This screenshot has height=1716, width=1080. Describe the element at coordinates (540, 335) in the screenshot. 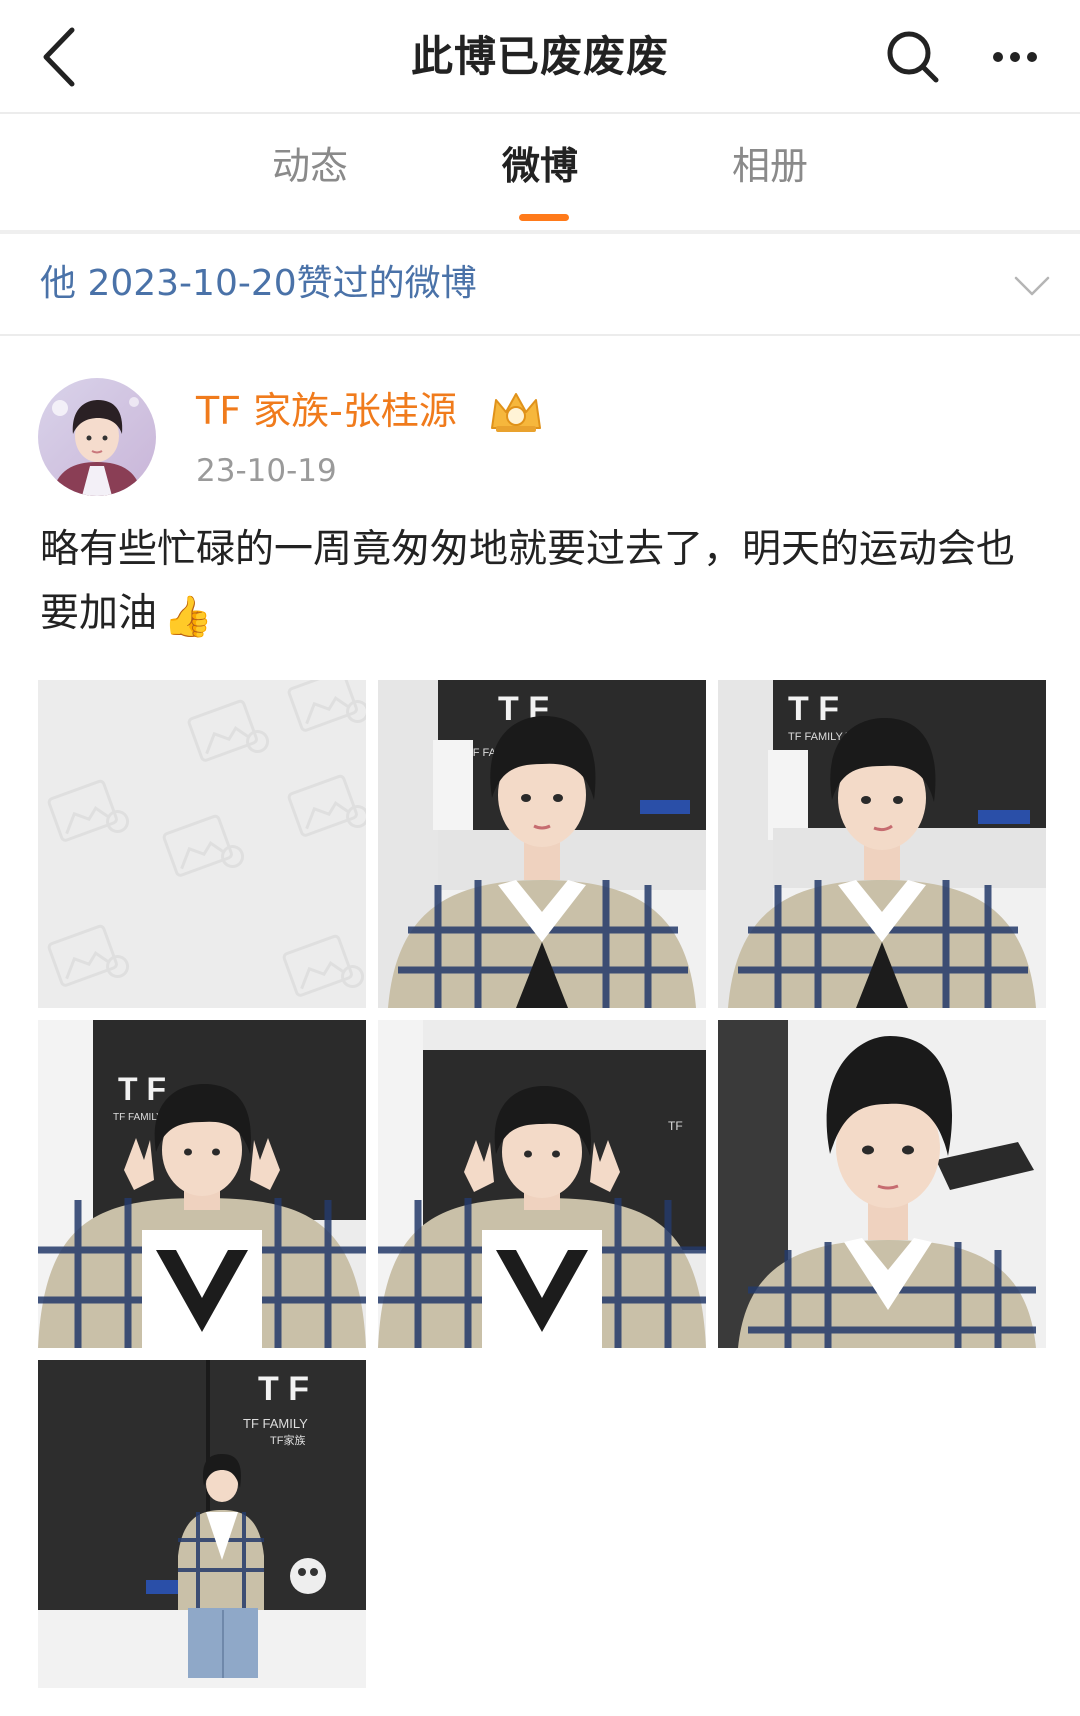

I see `divider` at that location.